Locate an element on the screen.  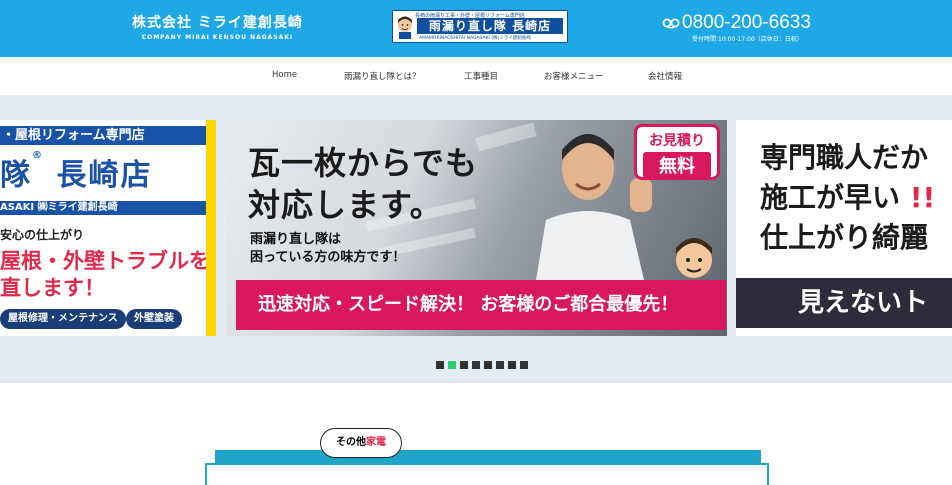
logo-title: 雨漏り直し隊 長崎店 is located at coordinates (490, 26).